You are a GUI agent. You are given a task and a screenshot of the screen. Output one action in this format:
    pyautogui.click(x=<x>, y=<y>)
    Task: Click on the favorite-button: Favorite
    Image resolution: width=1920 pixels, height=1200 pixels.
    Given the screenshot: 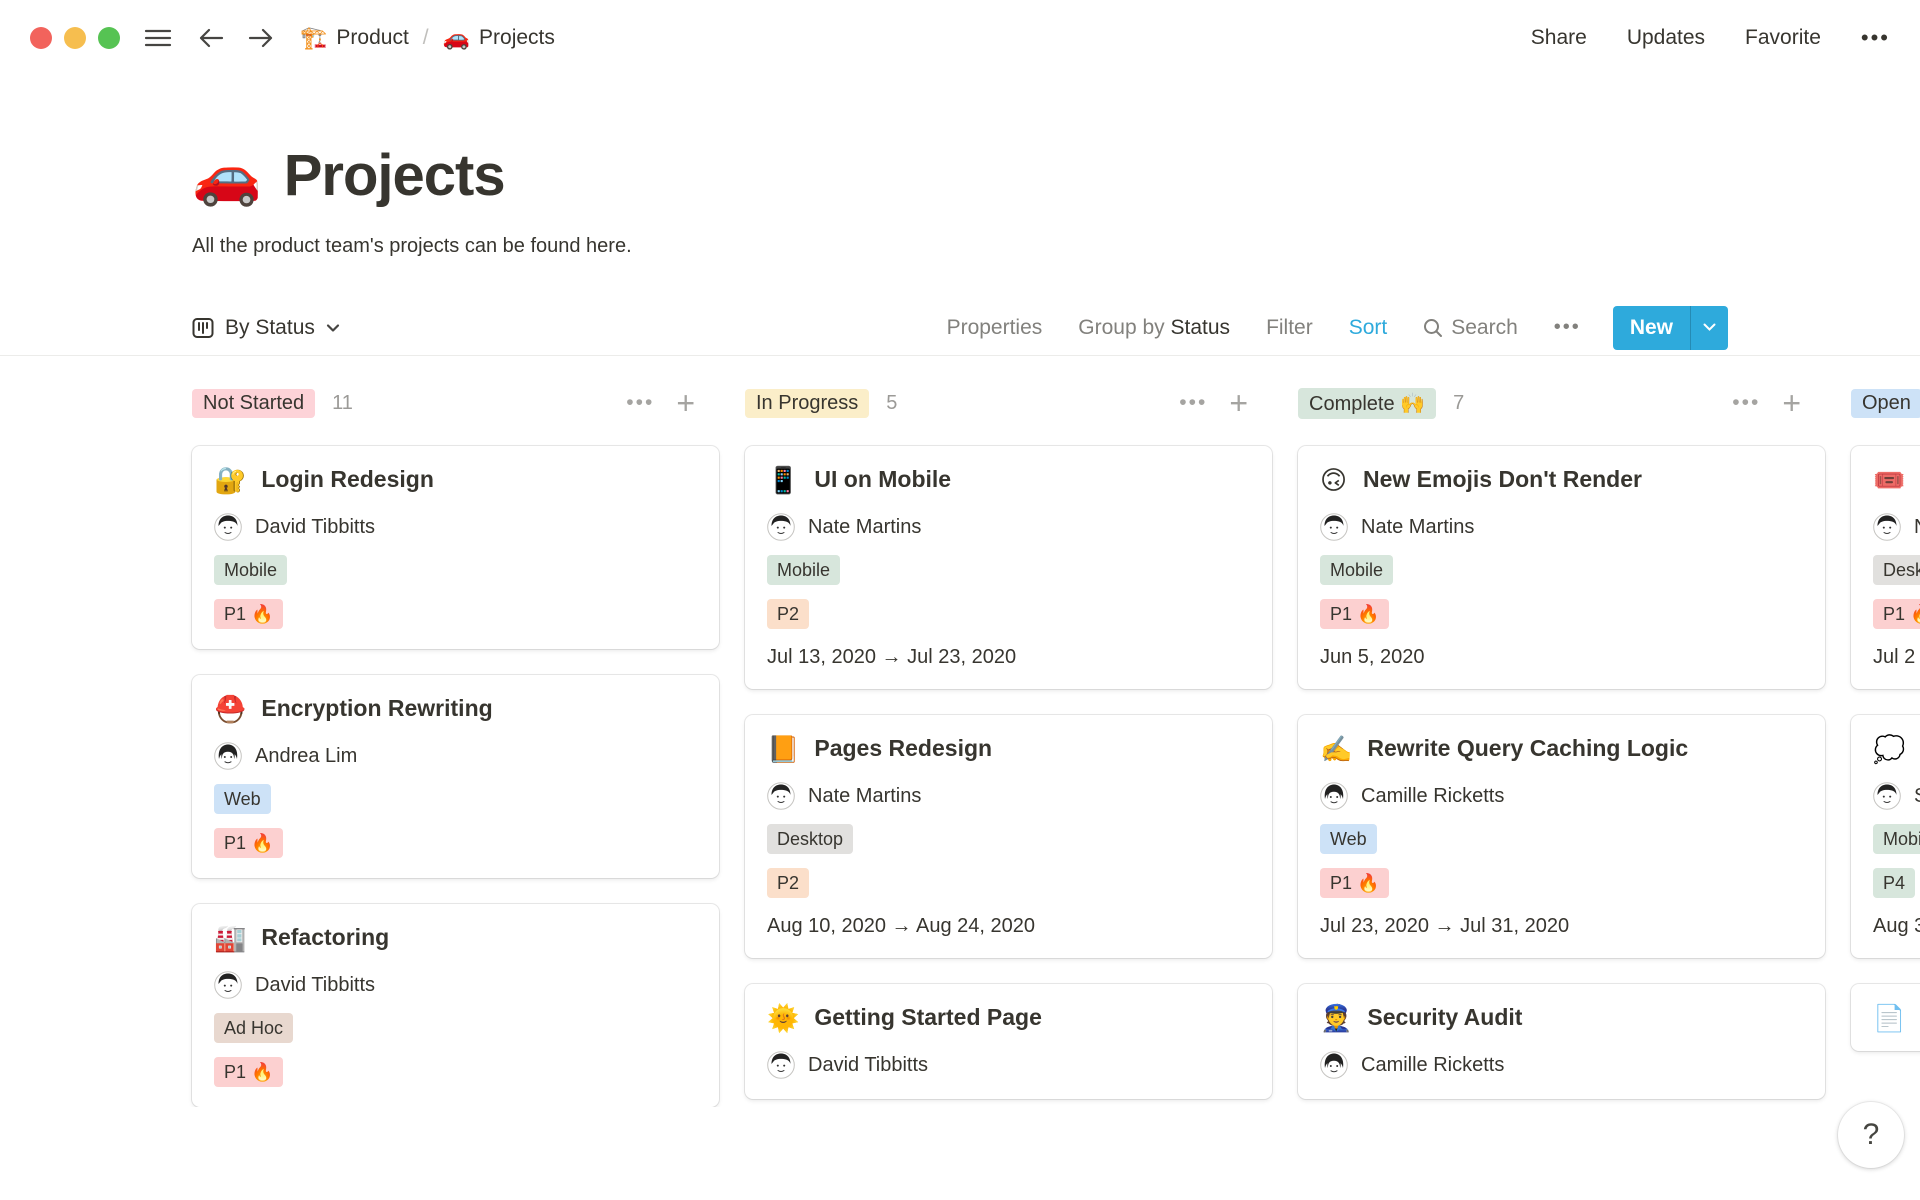 What is the action you would take?
    pyautogui.click(x=1783, y=38)
    